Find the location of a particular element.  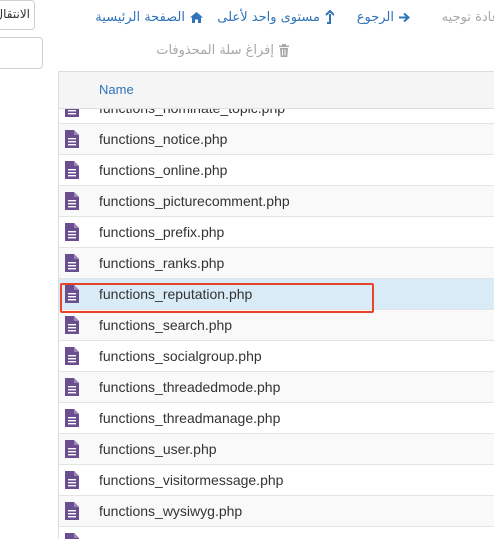

table-row: functions_reputation.php is located at coordinates (276, 294).